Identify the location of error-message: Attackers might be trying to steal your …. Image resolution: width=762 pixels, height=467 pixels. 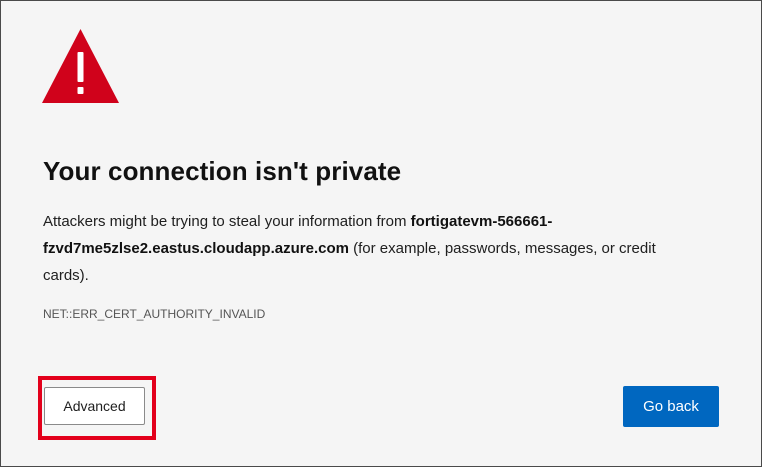
(363, 248).